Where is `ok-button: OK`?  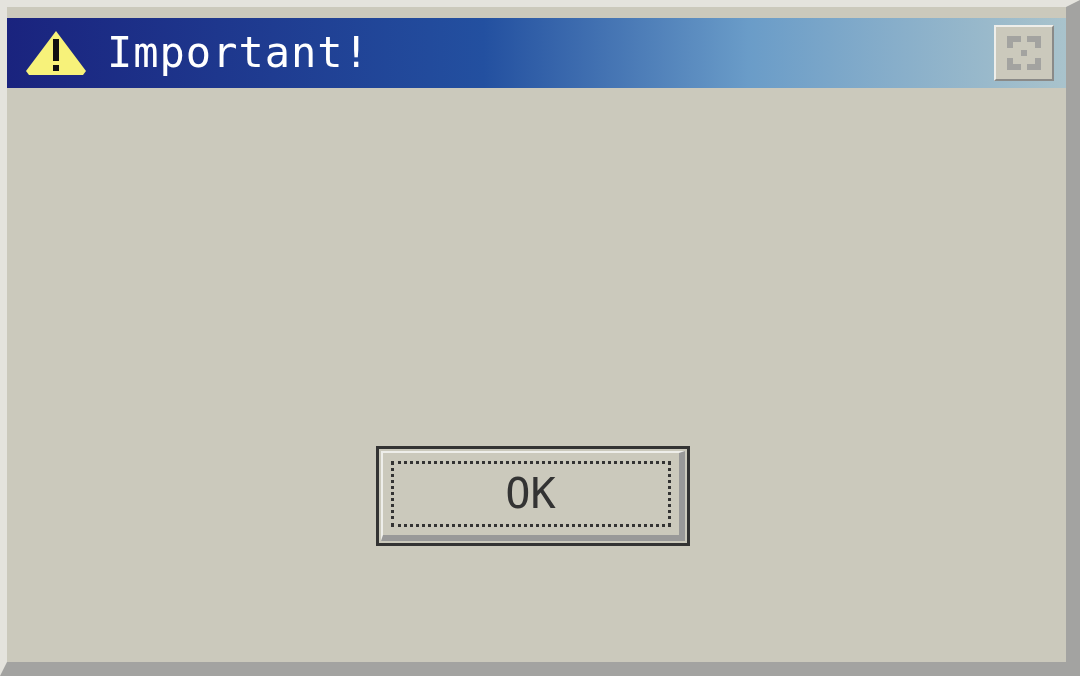
ok-button: OK is located at coordinates (532, 496).